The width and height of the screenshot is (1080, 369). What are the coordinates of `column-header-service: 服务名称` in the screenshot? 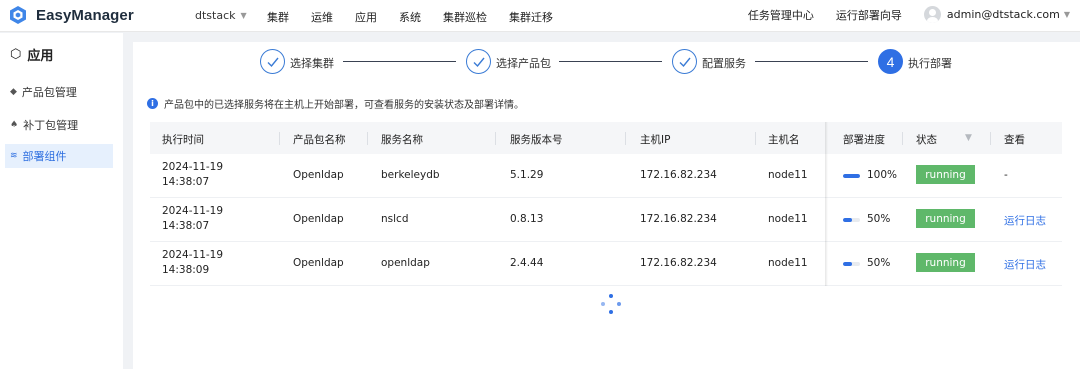 It's located at (402, 140).